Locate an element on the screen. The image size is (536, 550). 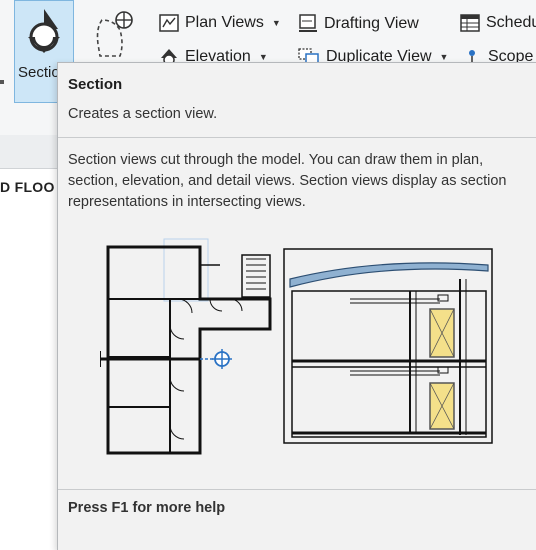
drafting-view-icon is located at coordinates (308, 23).